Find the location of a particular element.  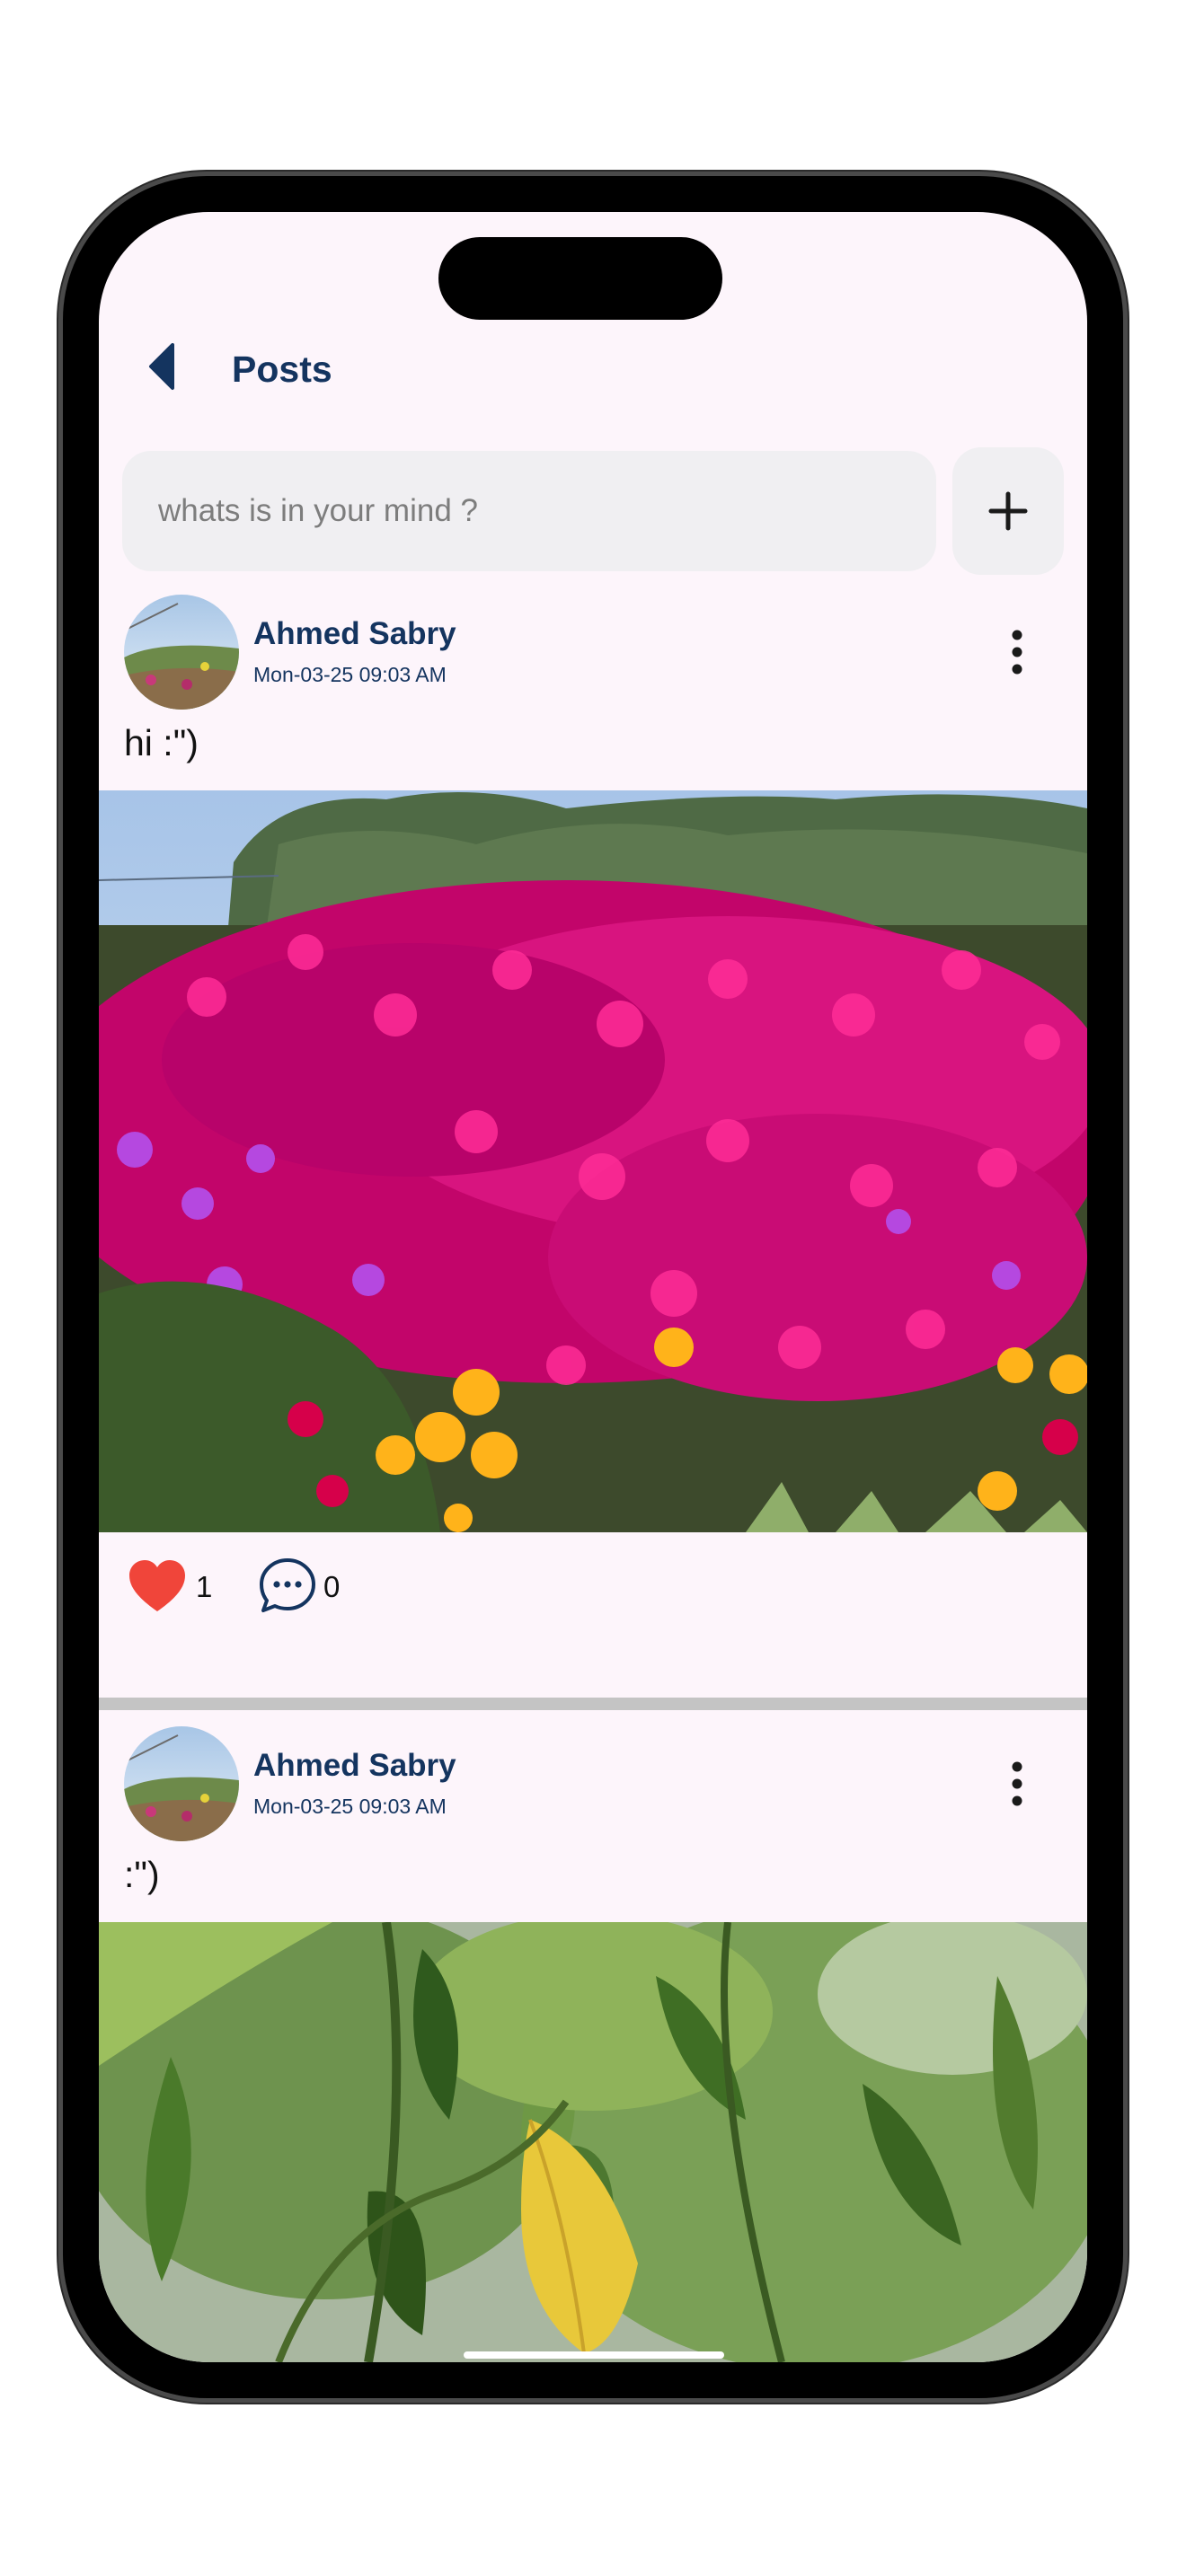

post-text: :") is located at coordinates (142, 1874).